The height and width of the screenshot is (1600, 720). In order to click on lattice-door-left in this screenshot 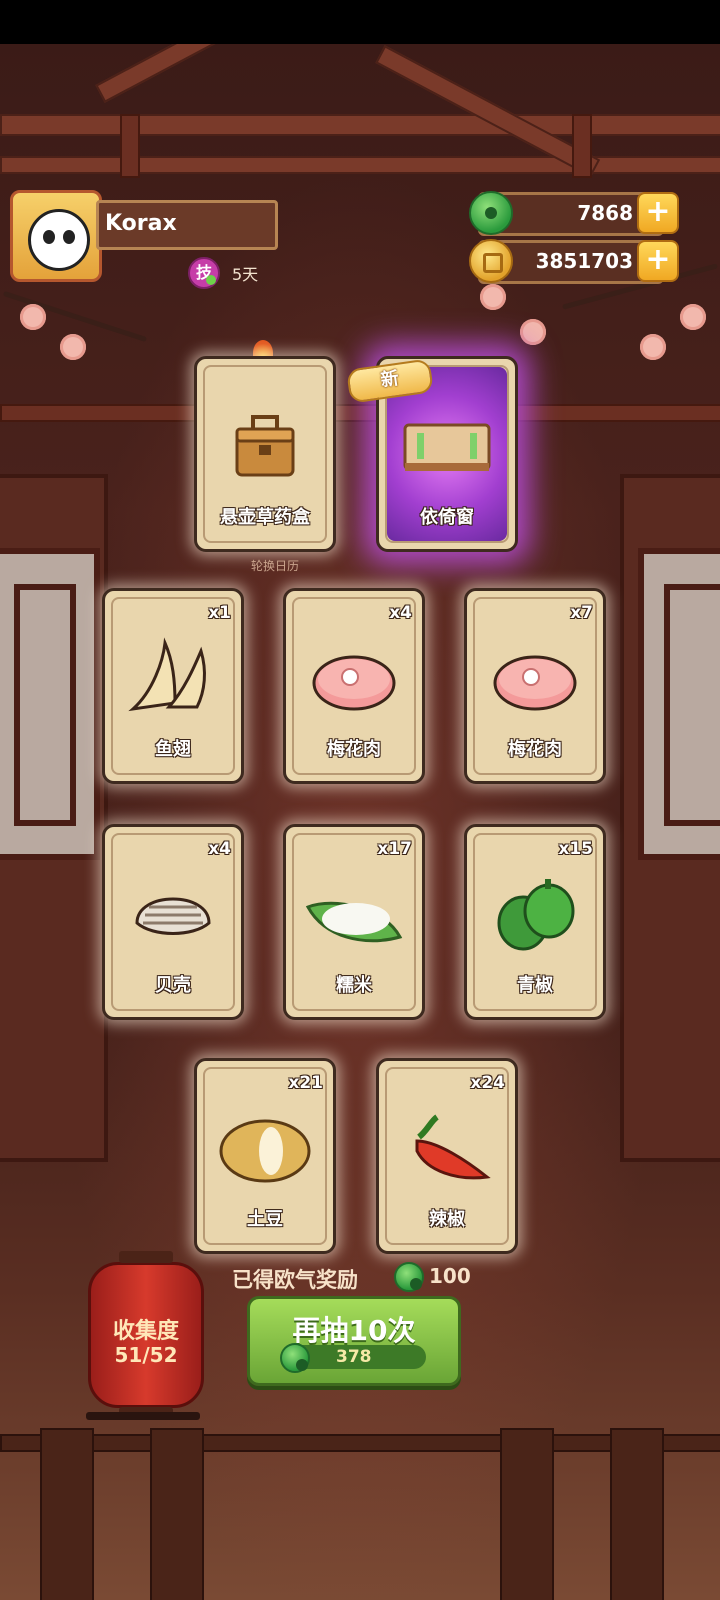, I will do `click(54, 818)`.